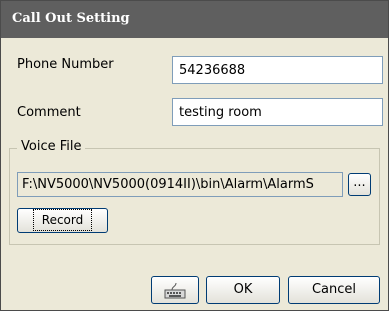  Describe the element at coordinates (334, 290) in the screenshot. I see `cancel-button: Cancel` at that location.